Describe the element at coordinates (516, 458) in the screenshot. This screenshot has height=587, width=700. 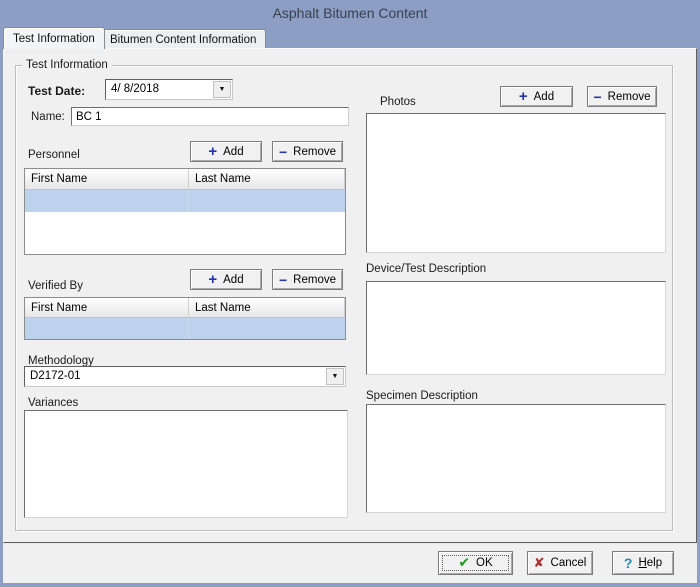
I see `specimen-description-textarea` at that location.